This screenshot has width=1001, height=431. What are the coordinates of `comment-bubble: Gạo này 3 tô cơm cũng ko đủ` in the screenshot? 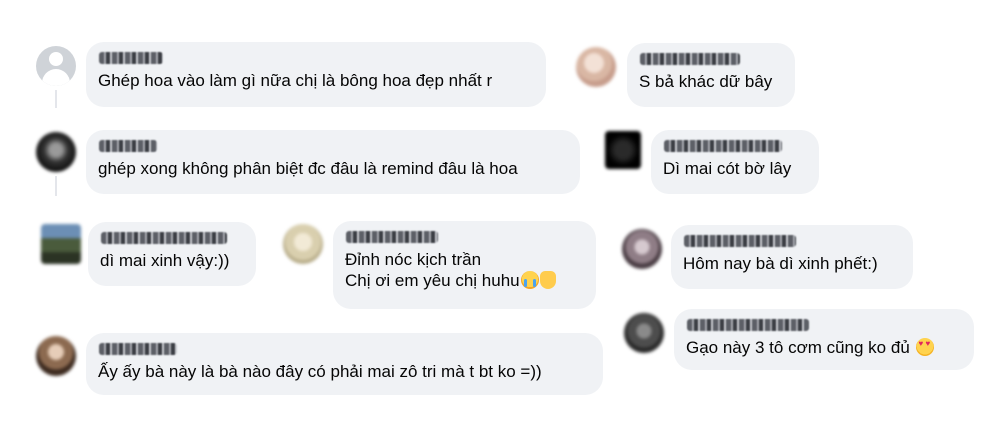 It's located at (824, 339).